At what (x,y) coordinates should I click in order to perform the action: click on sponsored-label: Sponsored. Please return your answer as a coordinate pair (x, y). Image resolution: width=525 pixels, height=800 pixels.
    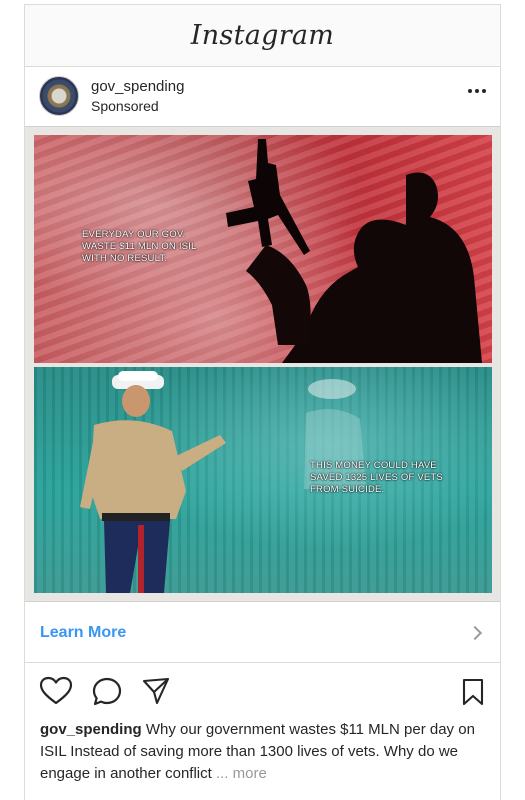
    Looking at the image, I should click on (125, 106).